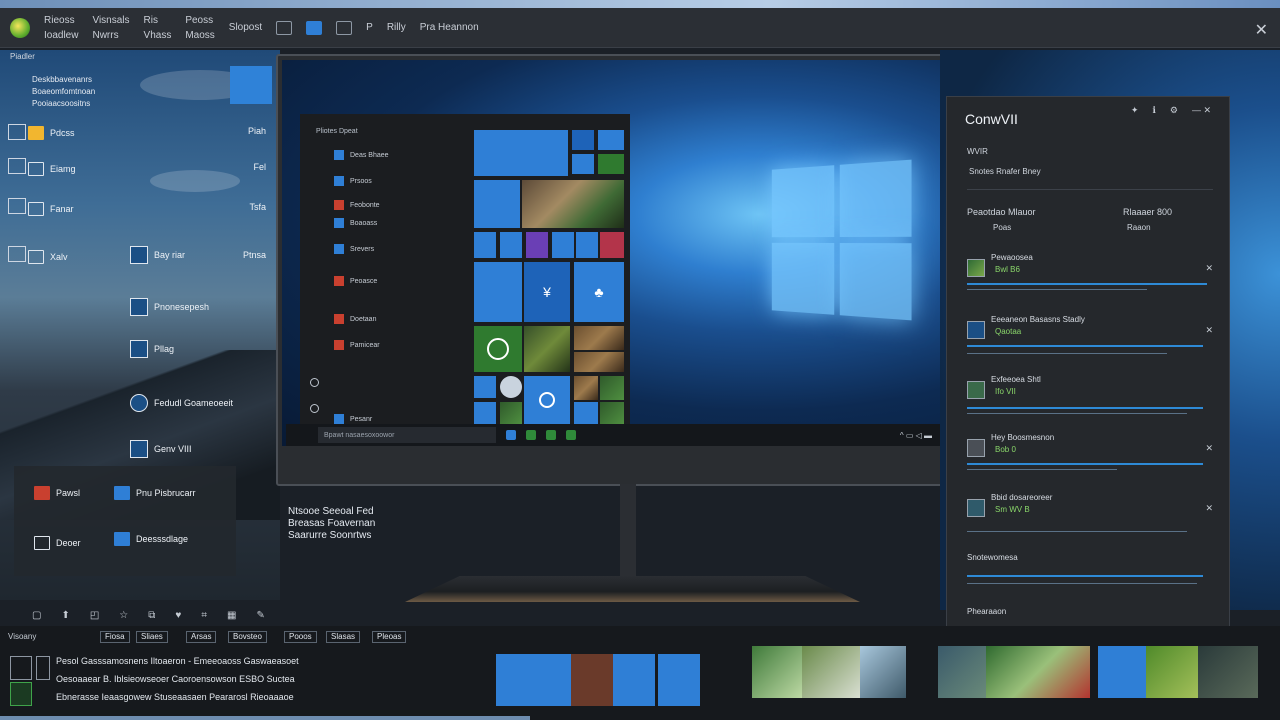 The height and width of the screenshot is (720, 1280). What do you see at coordinates (353, 419) in the screenshot?
I see `start-list-item: Pesanr` at bounding box center [353, 419].